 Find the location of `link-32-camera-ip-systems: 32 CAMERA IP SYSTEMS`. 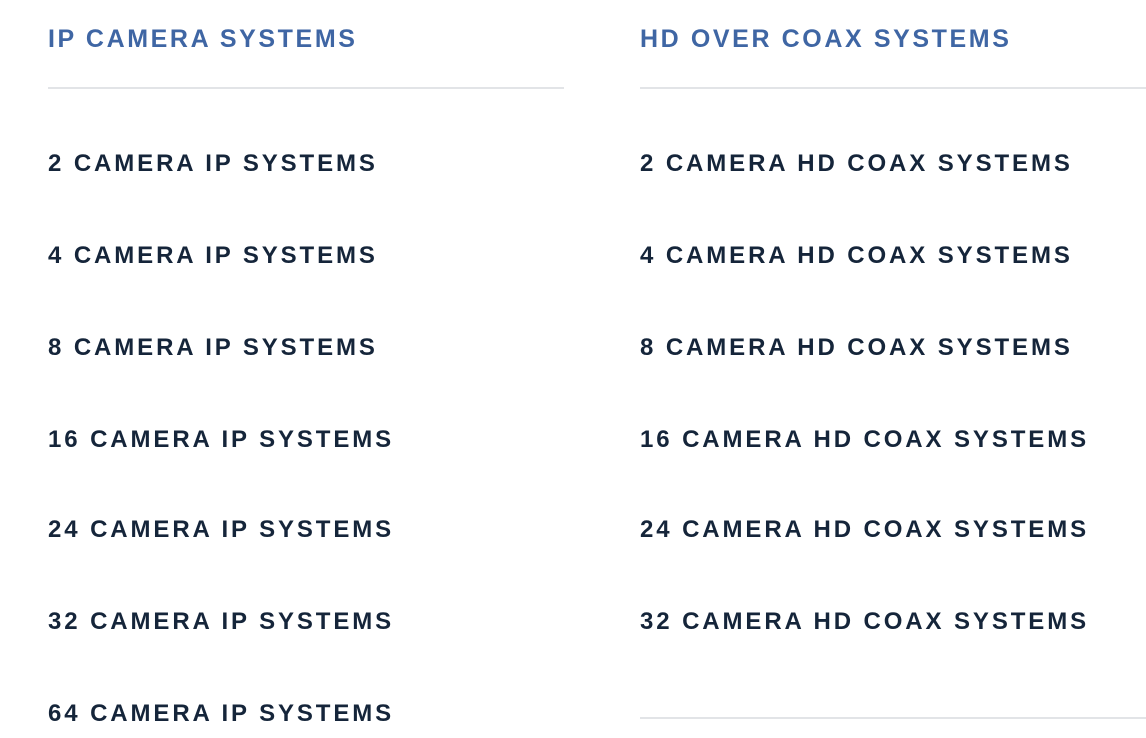

link-32-camera-ip-systems: 32 CAMERA IP SYSTEMS is located at coordinates (221, 622).